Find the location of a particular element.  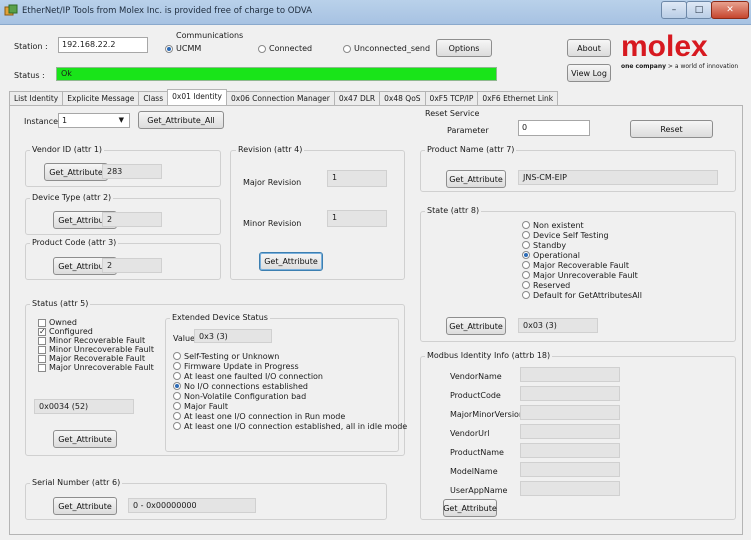

status-check-major-unrecoverable: Major Unrecoverable Fault is located at coordinates (96, 367).